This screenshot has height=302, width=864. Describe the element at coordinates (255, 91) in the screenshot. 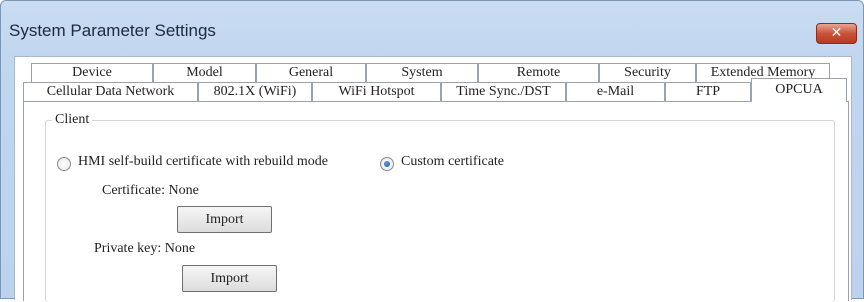

I see `tab-8021x-wifi: 802.1X (WiFi)` at that location.